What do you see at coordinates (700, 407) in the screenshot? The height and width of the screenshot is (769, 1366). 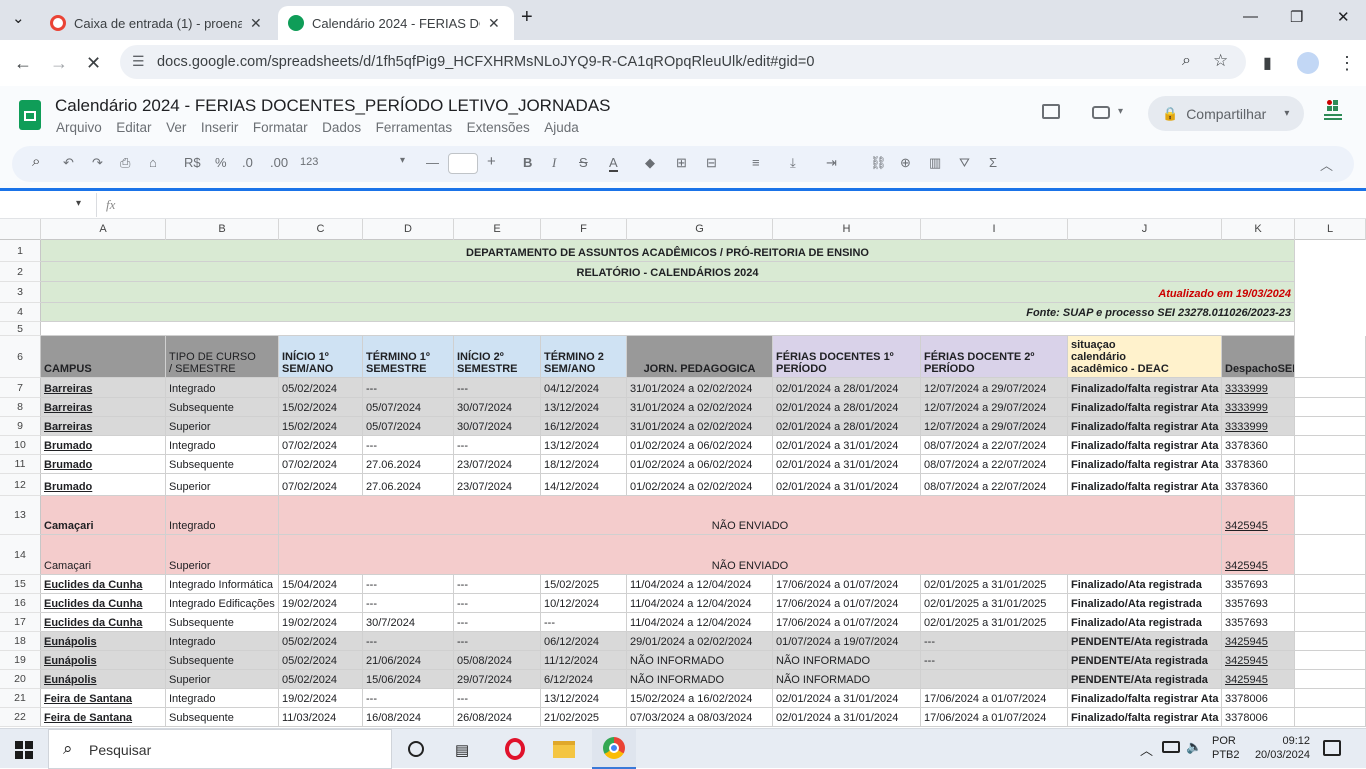 I see `data-cell: 31/01/2024 a 02/02/2024` at bounding box center [700, 407].